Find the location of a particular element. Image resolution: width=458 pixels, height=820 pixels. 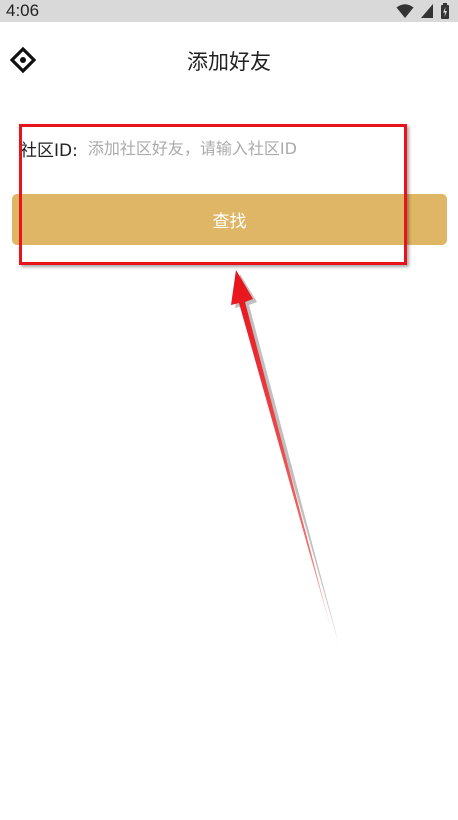

status-icons is located at coordinates (423, 11).